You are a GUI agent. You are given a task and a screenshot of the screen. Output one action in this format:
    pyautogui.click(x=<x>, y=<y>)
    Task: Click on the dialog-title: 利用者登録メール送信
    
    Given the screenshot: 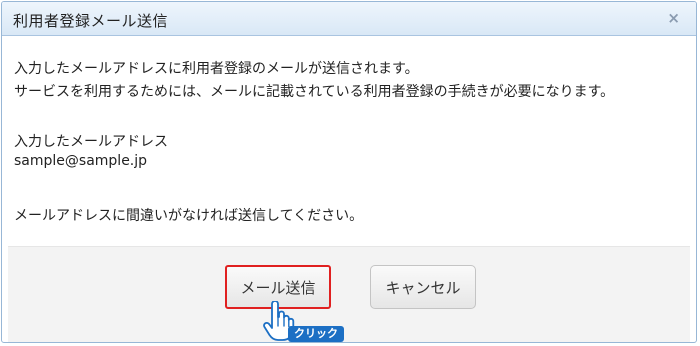 What is the action you would take?
    pyautogui.click(x=91, y=21)
    